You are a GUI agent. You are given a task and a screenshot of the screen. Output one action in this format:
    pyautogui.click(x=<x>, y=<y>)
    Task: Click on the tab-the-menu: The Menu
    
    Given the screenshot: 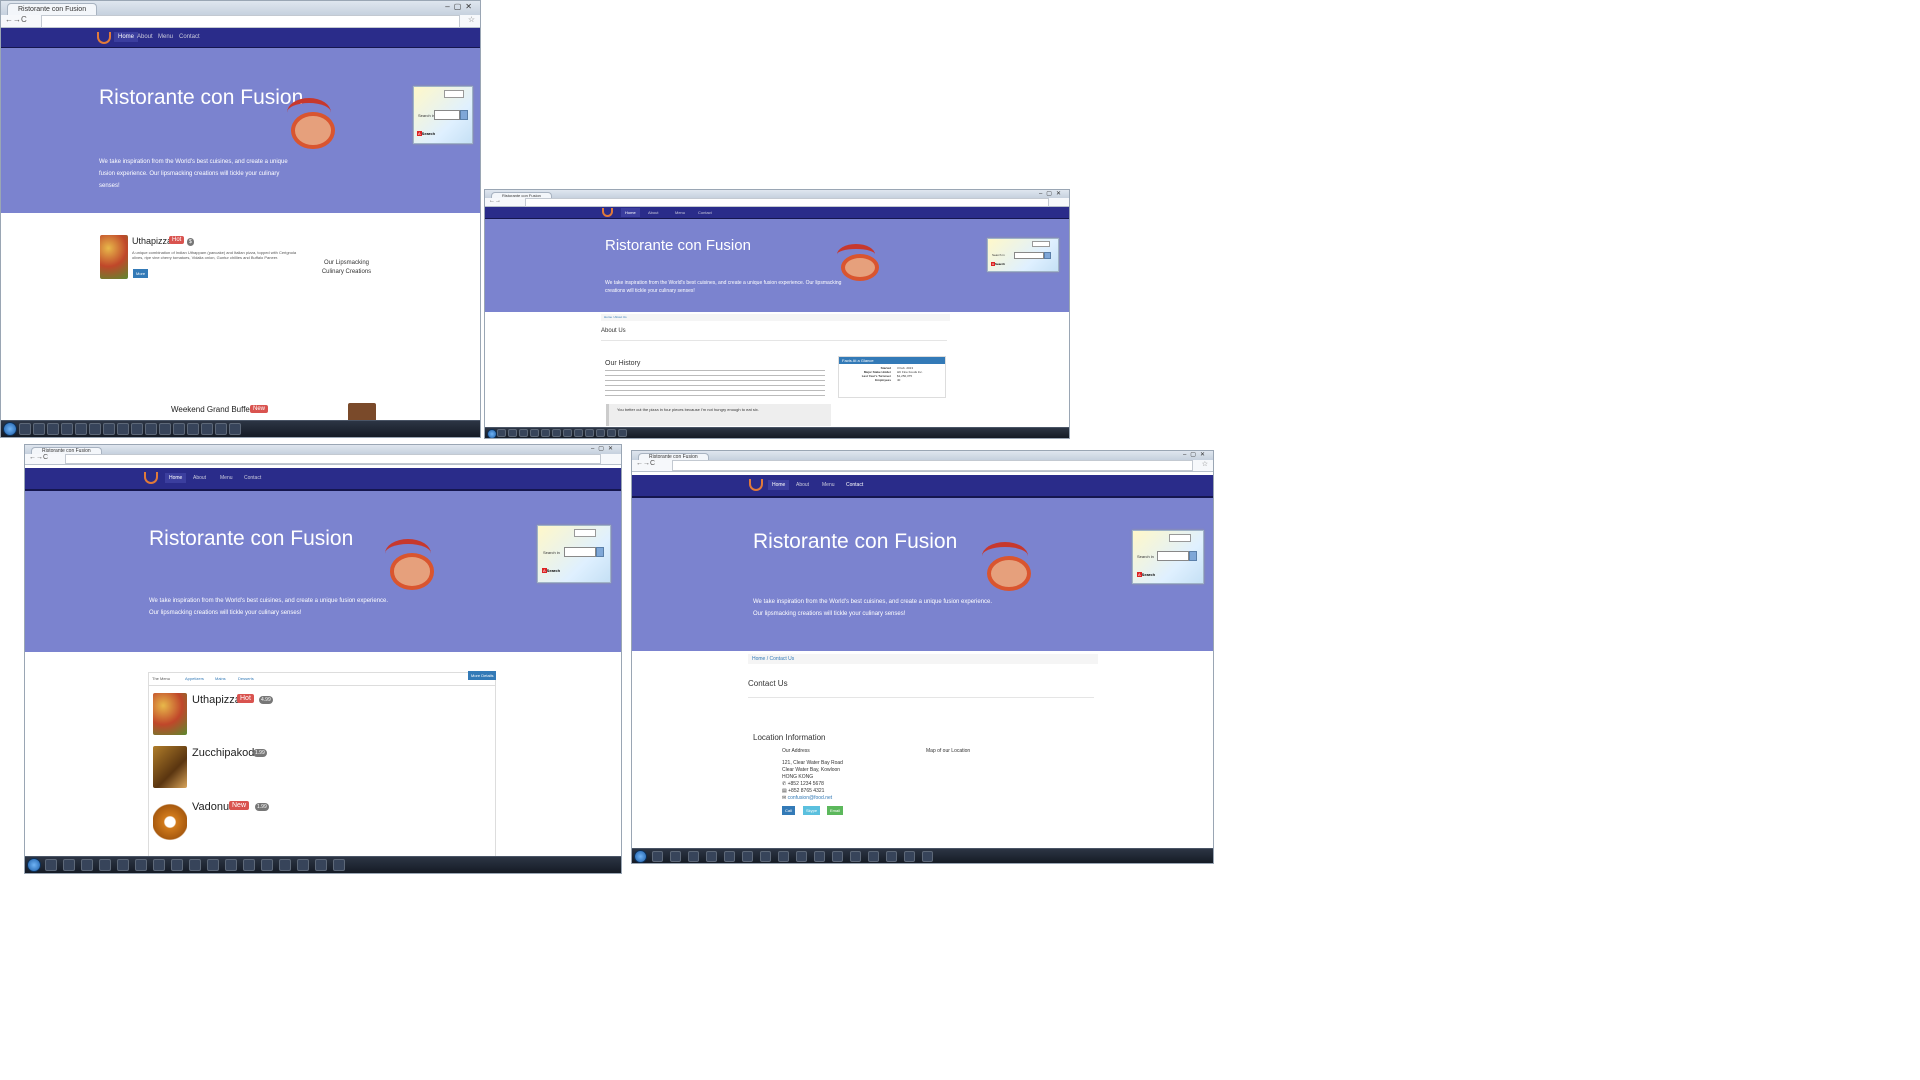 What is the action you would take?
    pyautogui.click(x=161, y=678)
    